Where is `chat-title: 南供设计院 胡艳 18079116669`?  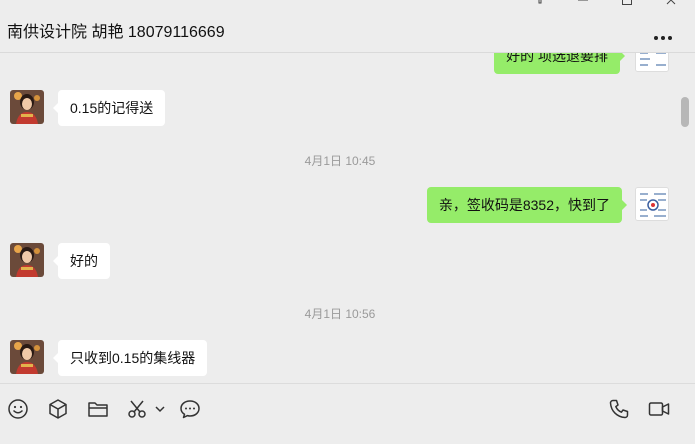 chat-title: 南供设计院 胡艳 18079116669 is located at coordinates (116, 32).